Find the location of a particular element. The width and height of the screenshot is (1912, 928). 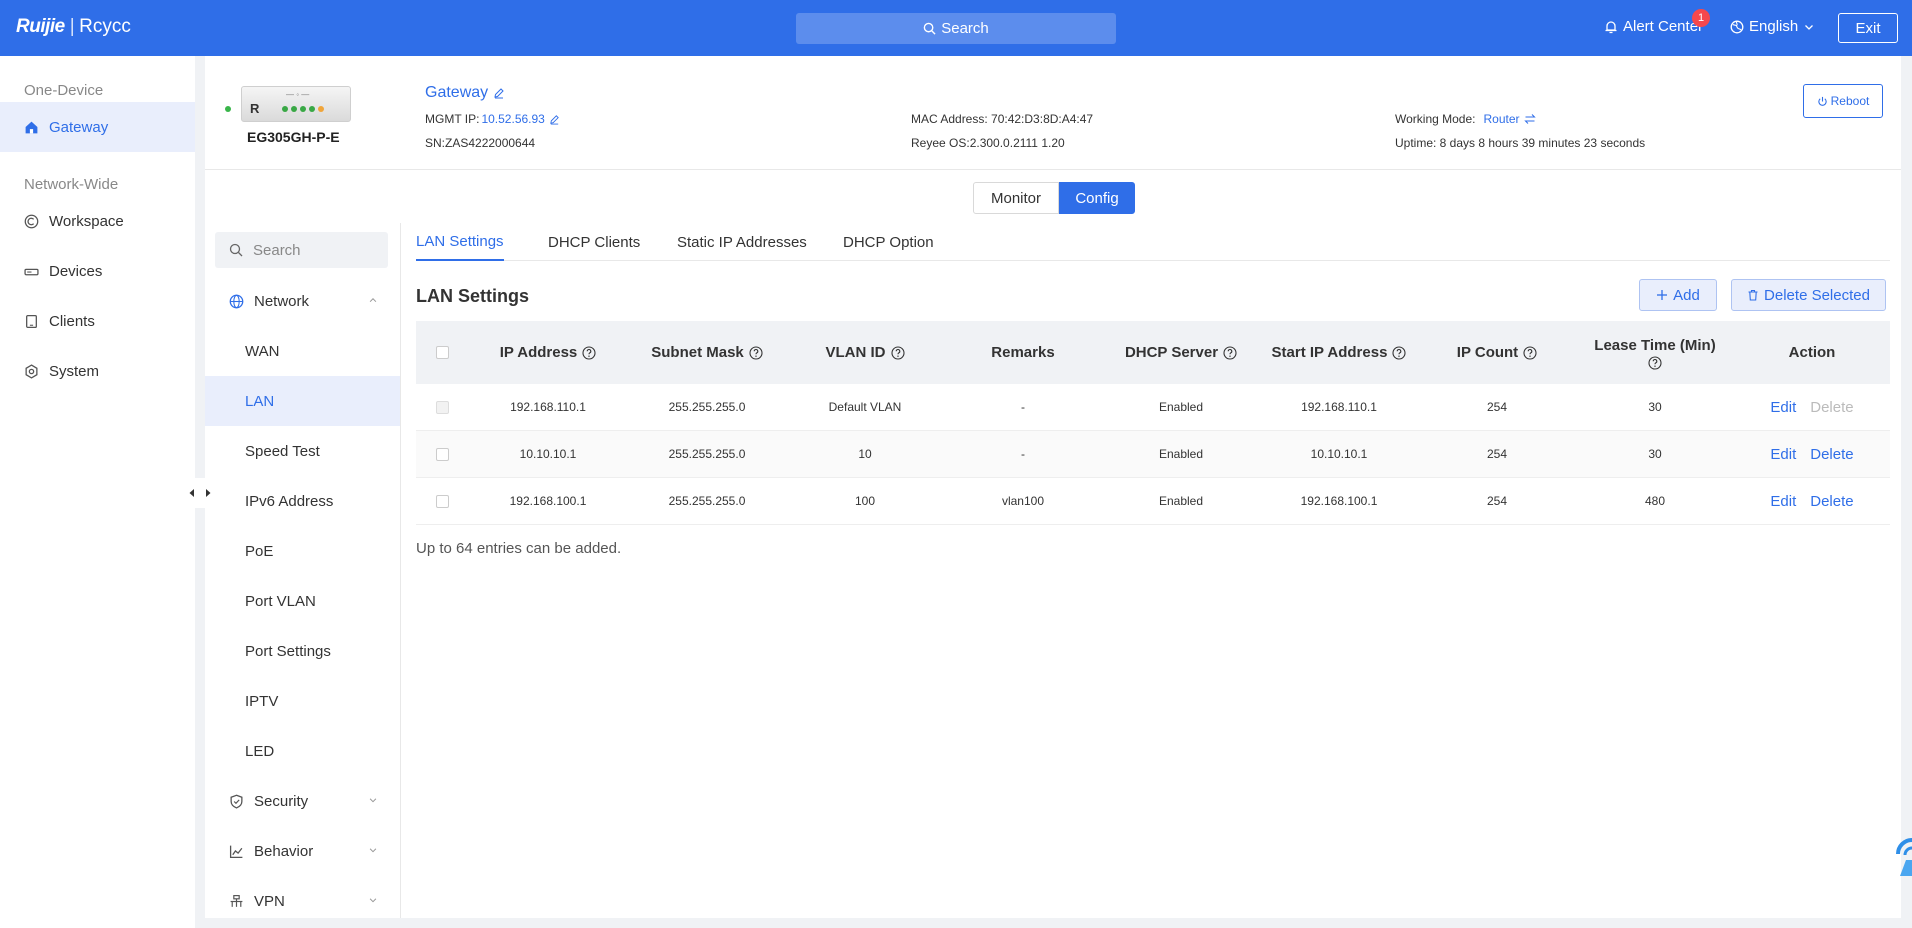

menu-item-port-settings: Port Settings is located at coordinates (302, 651).